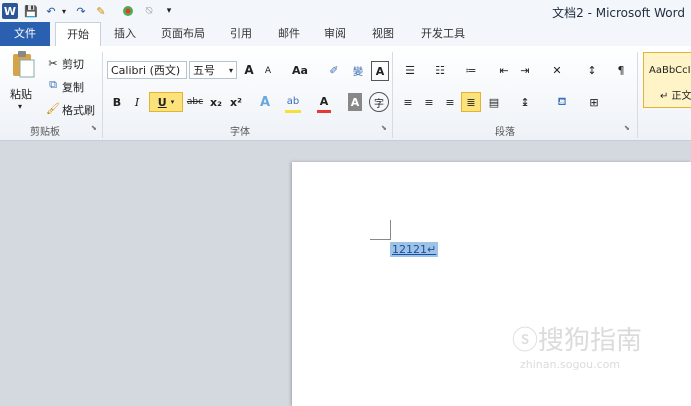 The width and height of the screenshot is (691, 406). Describe the element at coordinates (293, 102) in the screenshot. I see `highlight-color-icon: ab` at that location.